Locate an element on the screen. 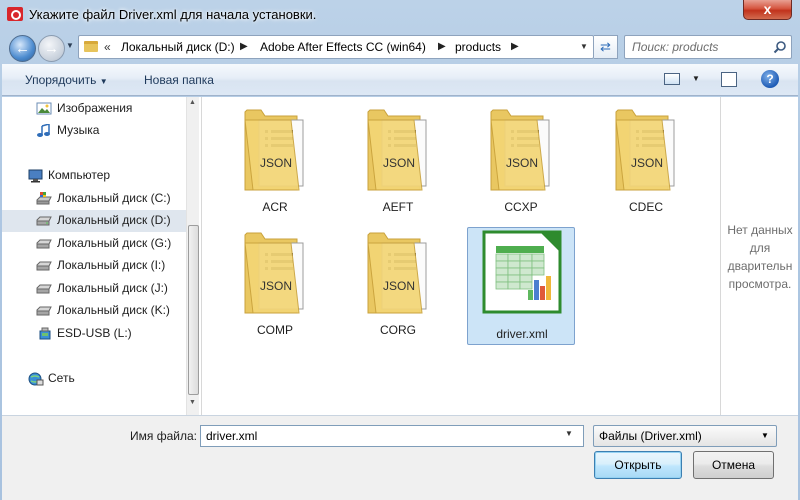 This screenshot has width=800, height=500. folder-icon is located at coordinates (91, 46).